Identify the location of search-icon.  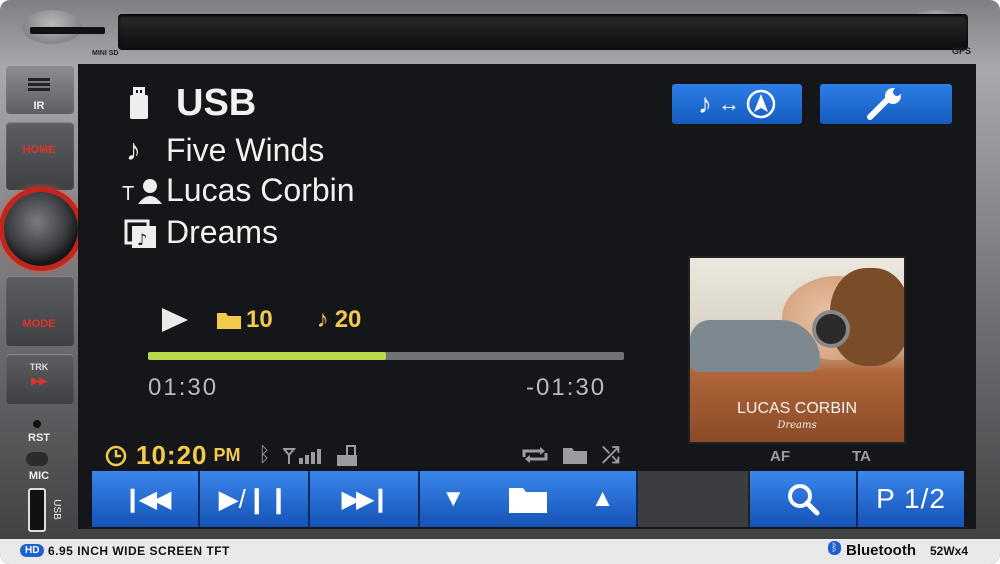
(804, 500).